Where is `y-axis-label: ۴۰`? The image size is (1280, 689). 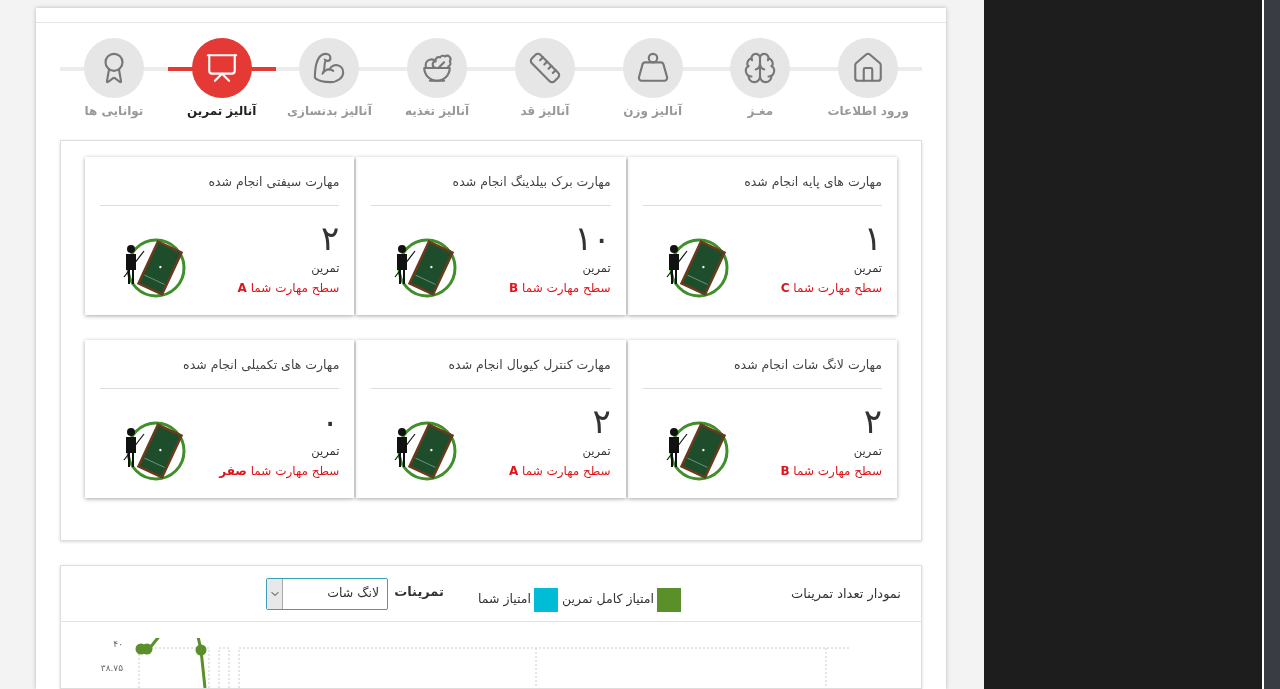
y-axis-label: ۴۰ is located at coordinates (118, 644).